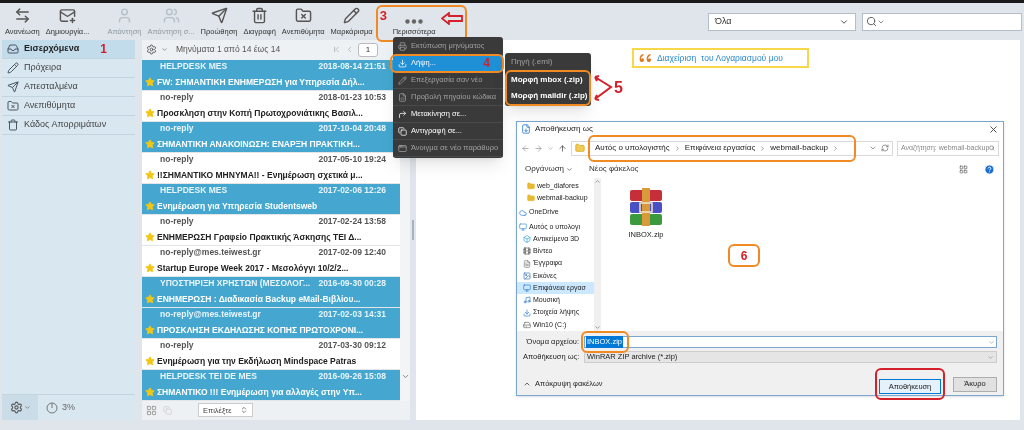 This screenshot has width=1024, height=430. Describe the element at coordinates (68, 16) in the screenshot. I see `mail-plus-icon` at that location.